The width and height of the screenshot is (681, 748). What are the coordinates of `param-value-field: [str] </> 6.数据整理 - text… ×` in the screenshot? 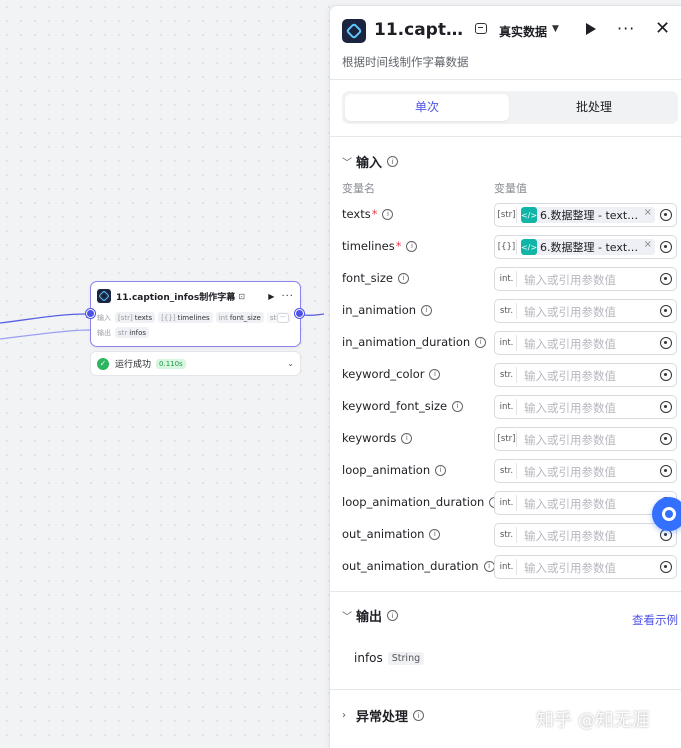 It's located at (585, 215).